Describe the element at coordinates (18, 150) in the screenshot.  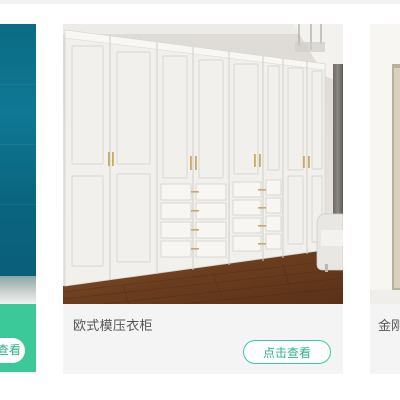
I see `product-image-left` at that location.